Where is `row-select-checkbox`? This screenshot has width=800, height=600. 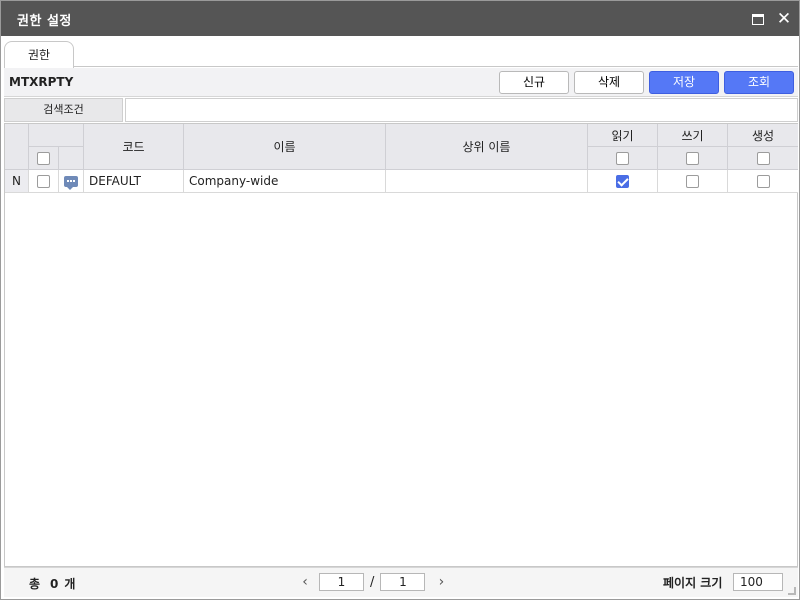 row-select-checkbox is located at coordinates (43, 181).